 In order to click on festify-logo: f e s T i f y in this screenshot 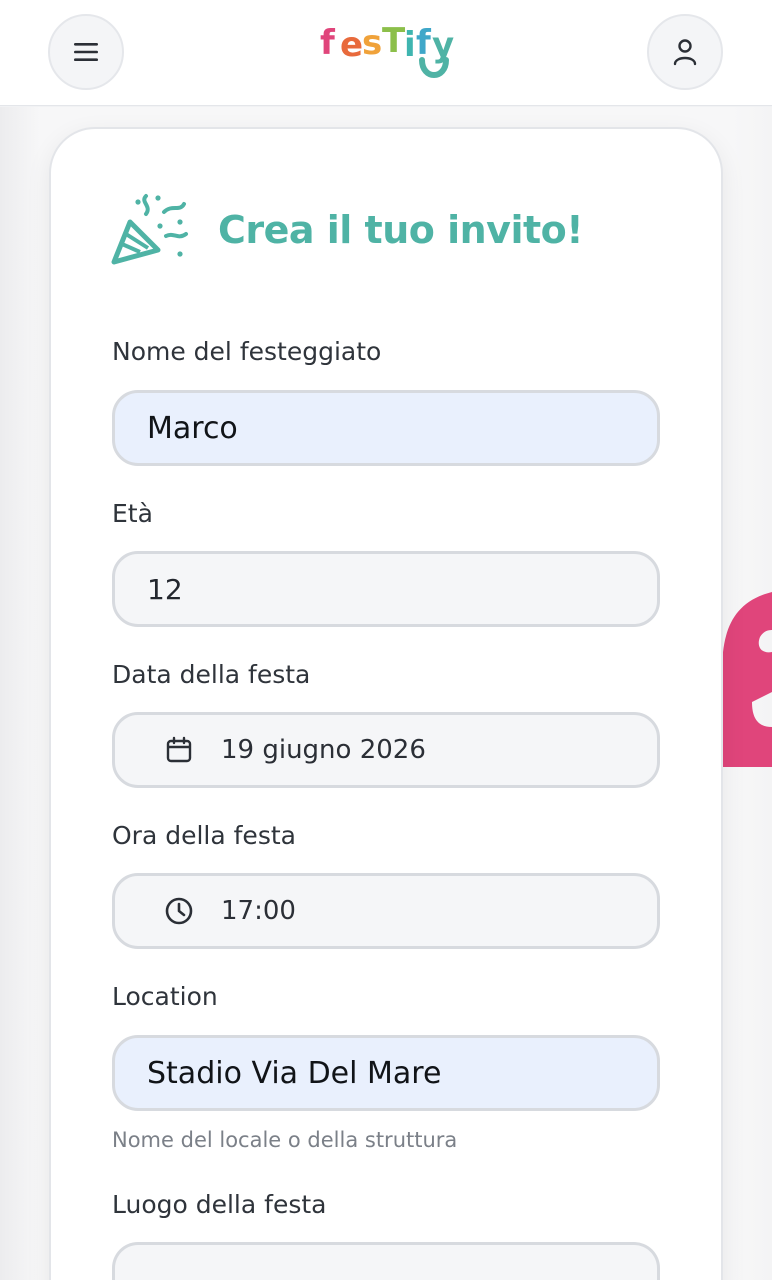, I will do `click(387, 51)`.